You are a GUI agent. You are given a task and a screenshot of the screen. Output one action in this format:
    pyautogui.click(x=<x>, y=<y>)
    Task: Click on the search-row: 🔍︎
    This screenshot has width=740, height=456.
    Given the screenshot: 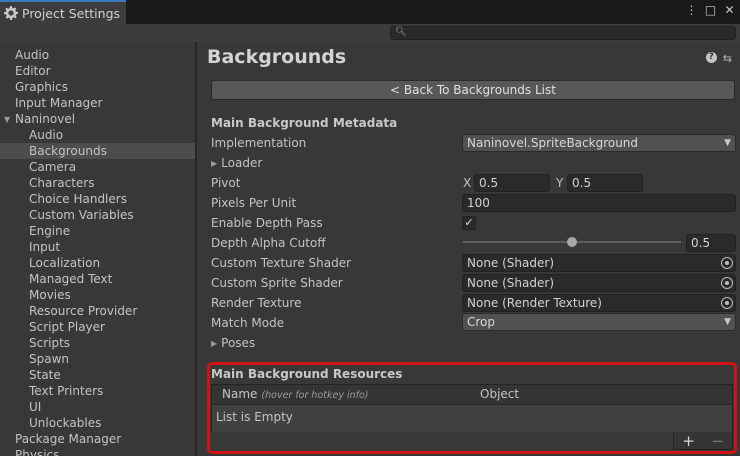 What is the action you would take?
    pyautogui.click(x=370, y=33)
    